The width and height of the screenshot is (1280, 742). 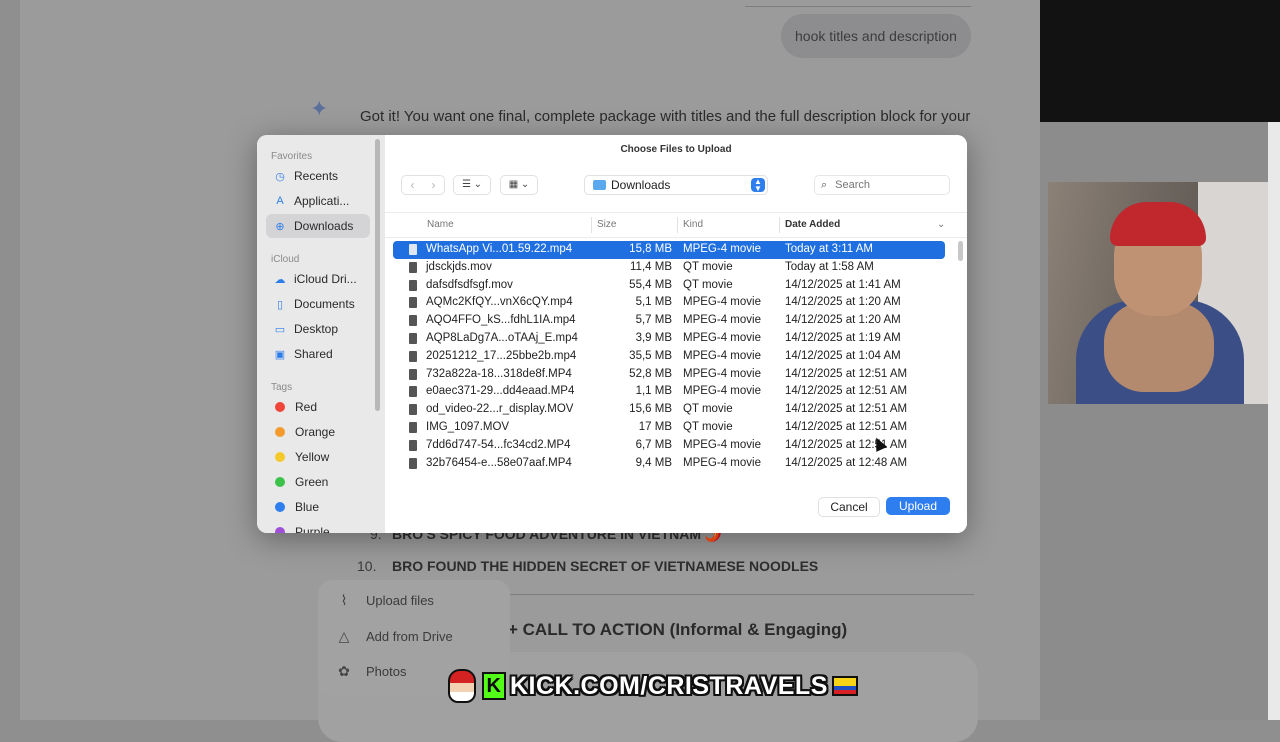 I want to click on file-size: 5,7 MB, so click(x=653, y=320).